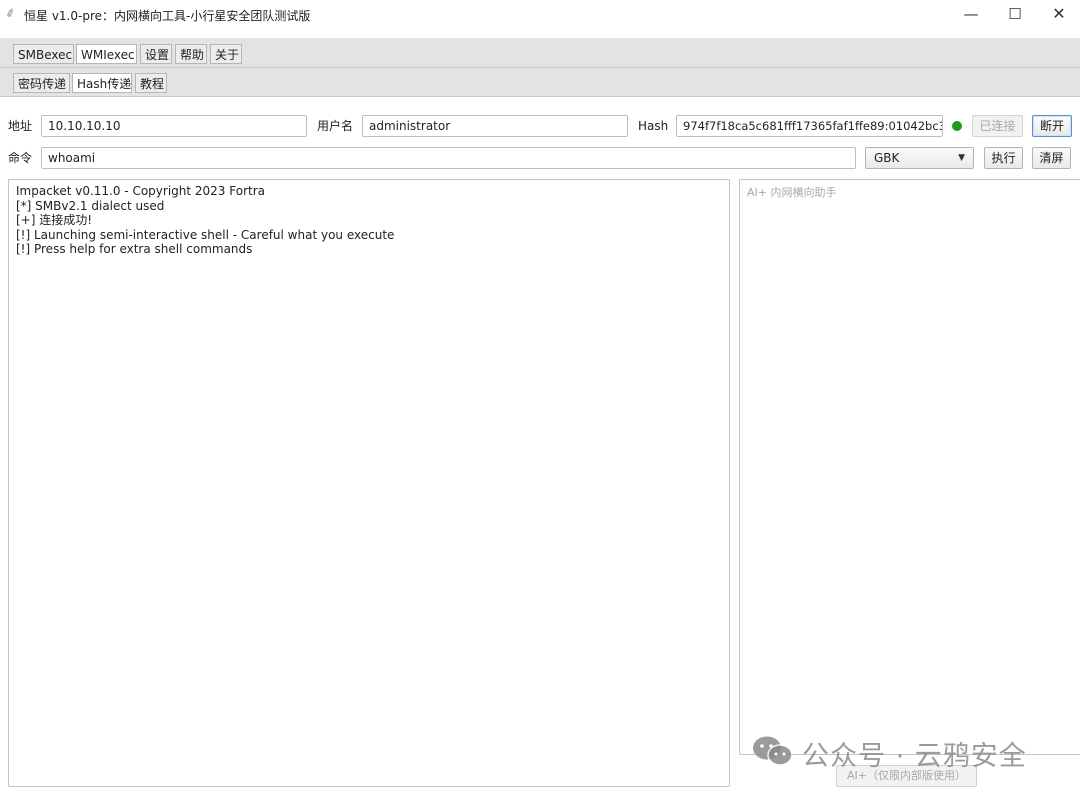 The height and width of the screenshot is (795, 1080). What do you see at coordinates (957, 126) in the screenshot?
I see `connection-status-indicator` at bounding box center [957, 126].